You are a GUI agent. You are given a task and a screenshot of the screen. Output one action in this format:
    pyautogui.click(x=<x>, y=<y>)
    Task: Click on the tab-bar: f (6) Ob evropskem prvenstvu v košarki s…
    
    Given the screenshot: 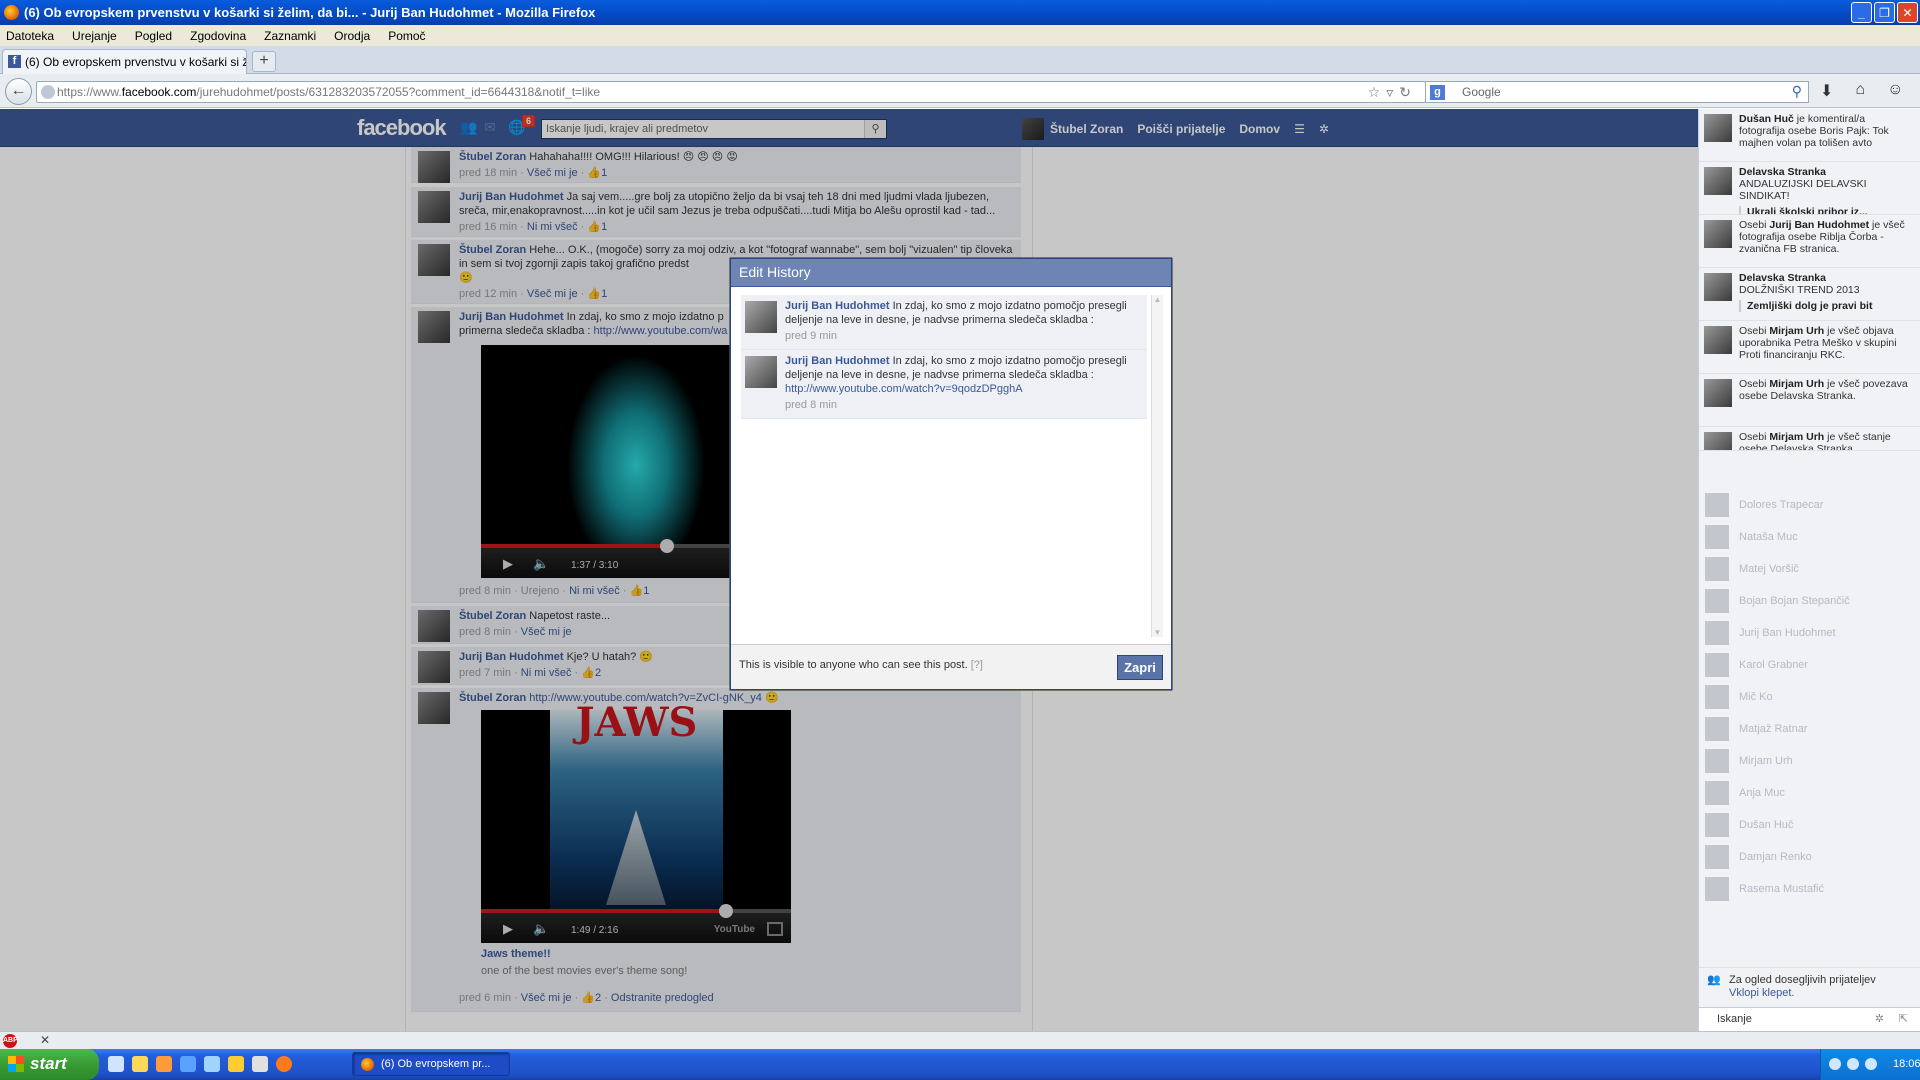 What is the action you would take?
    pyautogui.click(x=960, y=60)
    